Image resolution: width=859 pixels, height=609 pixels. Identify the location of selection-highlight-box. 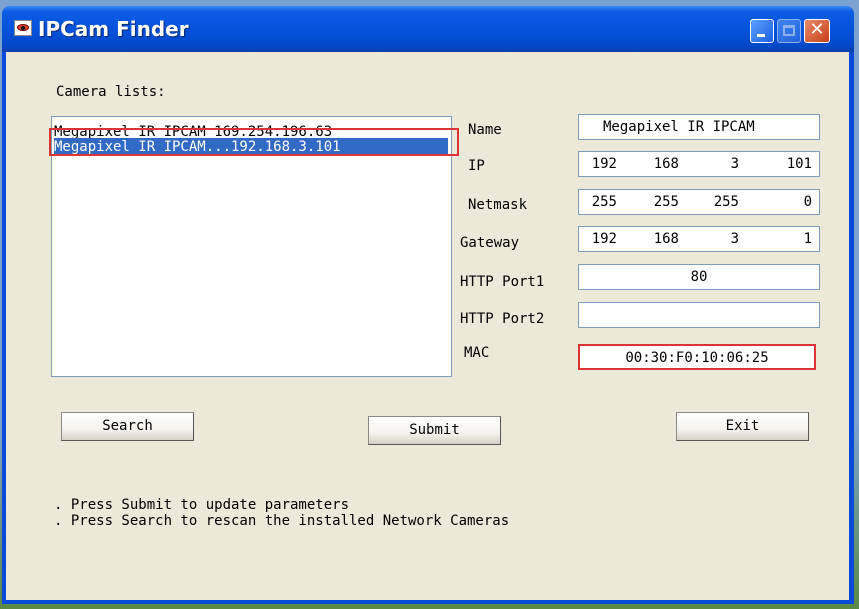
(254, 142).